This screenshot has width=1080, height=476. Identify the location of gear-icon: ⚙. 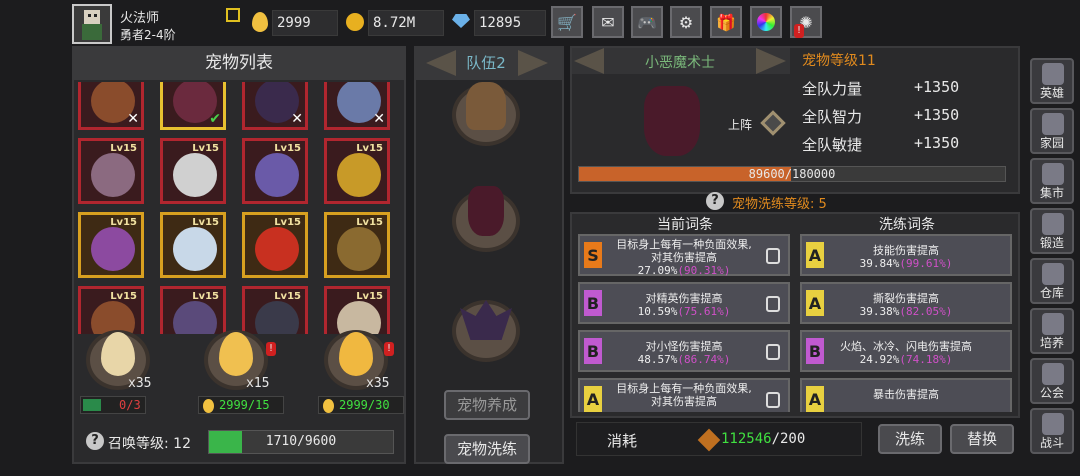
(686, 22).